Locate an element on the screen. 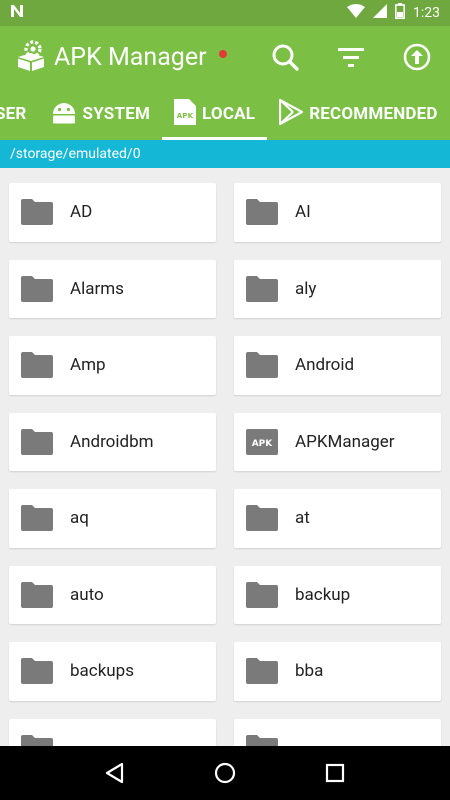 This screenshot has width=450, height=800. tab-label: SYSTEM is located at coordinates (116, 114).